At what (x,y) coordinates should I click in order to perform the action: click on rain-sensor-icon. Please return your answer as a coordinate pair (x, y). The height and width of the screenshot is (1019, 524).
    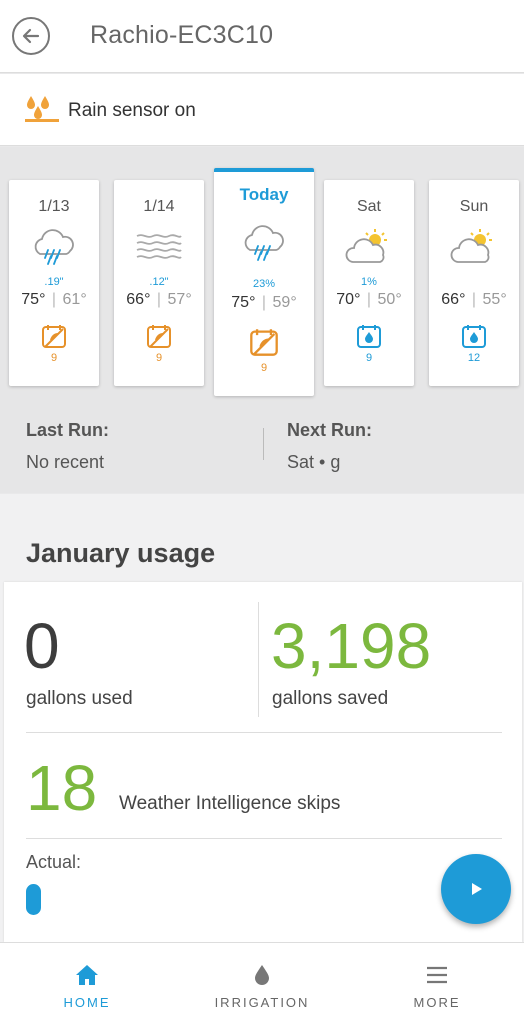
    Looking at the image, I should click on (42, 110).